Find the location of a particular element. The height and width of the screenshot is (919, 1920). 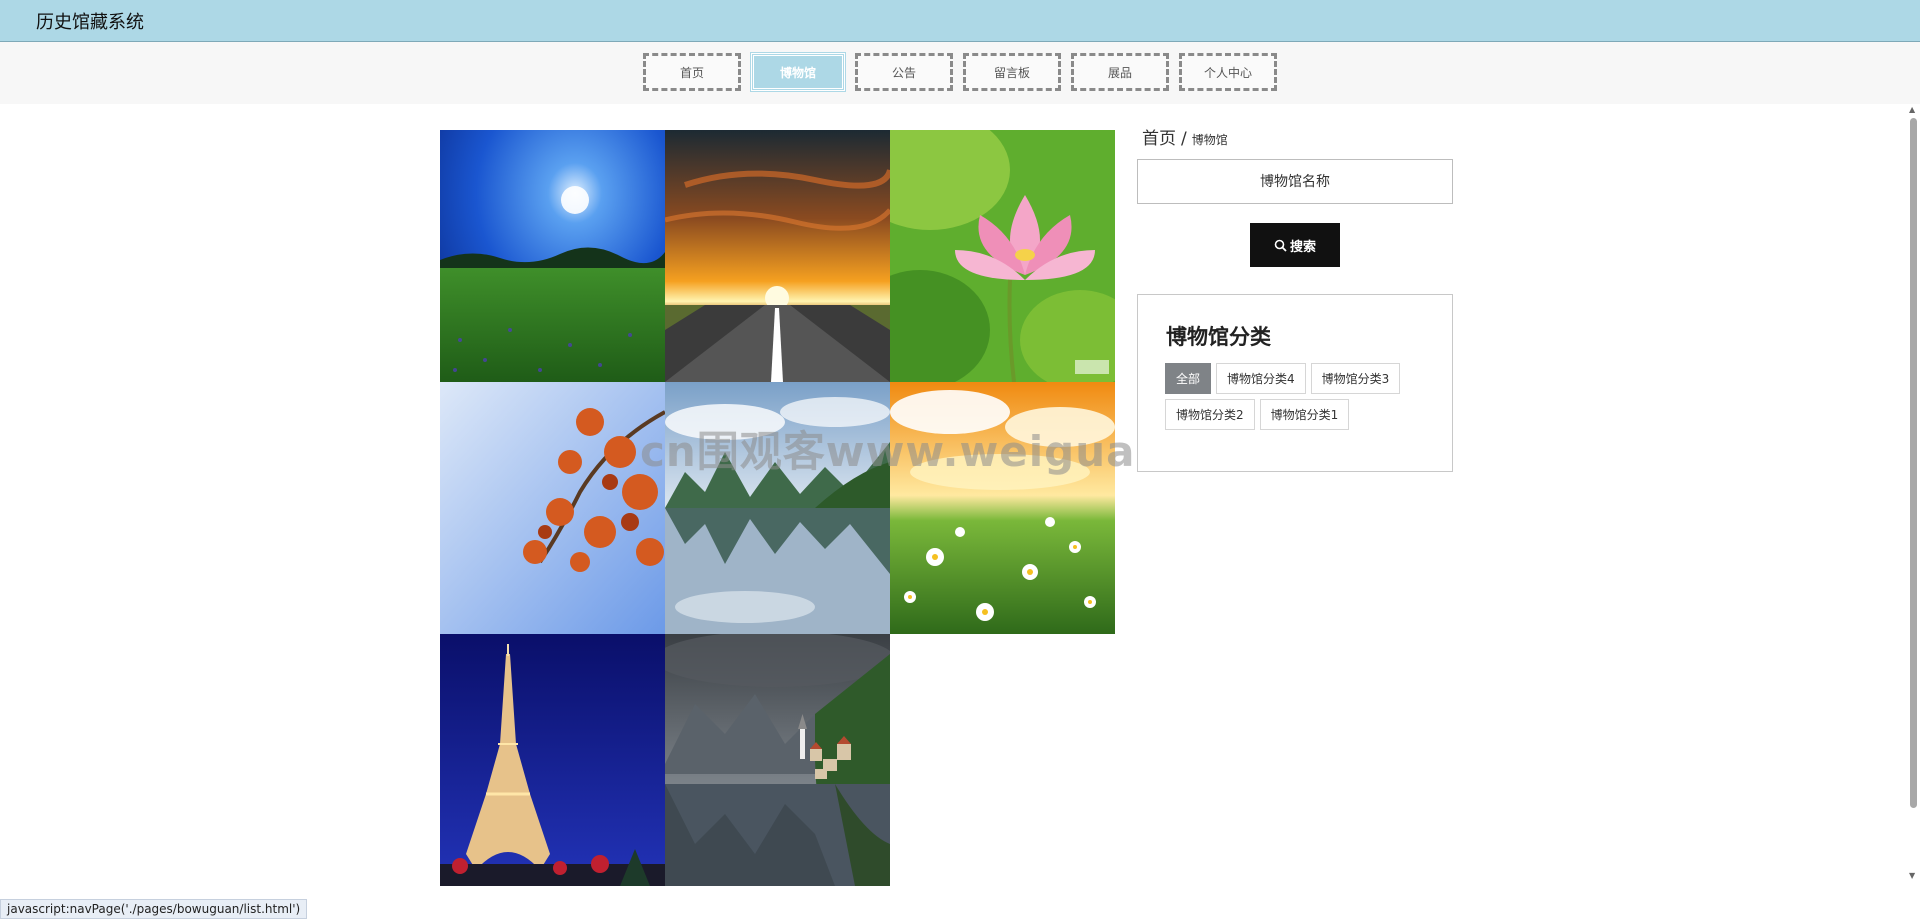

daisy-field-photo is located at coordinates (1002, 508).